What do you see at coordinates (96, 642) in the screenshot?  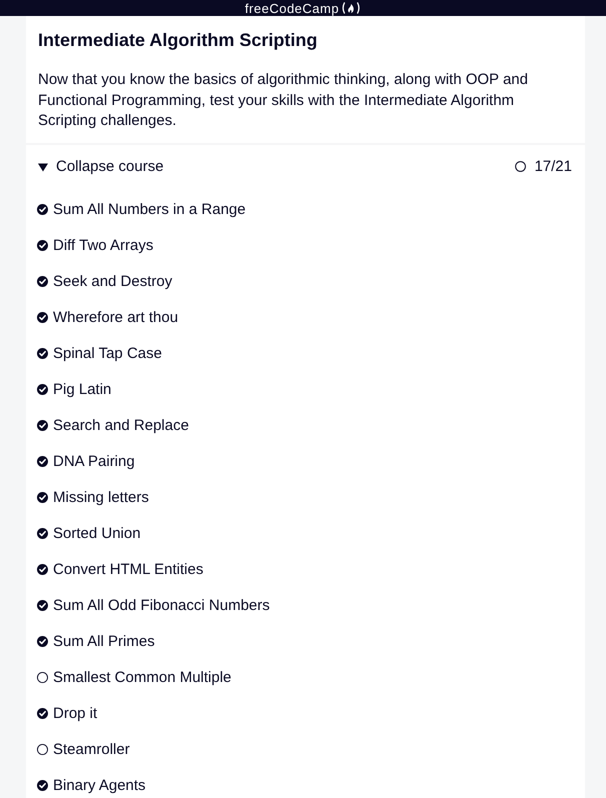 I see `challenge-link: Sum All Primes` at bounding box center [96, 642].